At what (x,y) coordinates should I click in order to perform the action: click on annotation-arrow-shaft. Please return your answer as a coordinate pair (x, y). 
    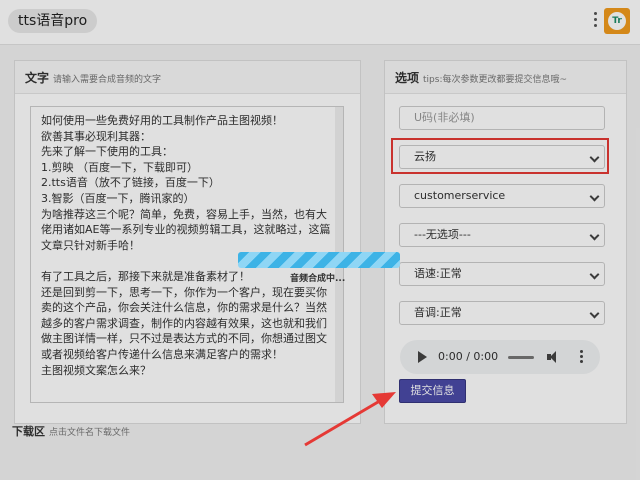
    Looking at the image, I should click on (341, 423).